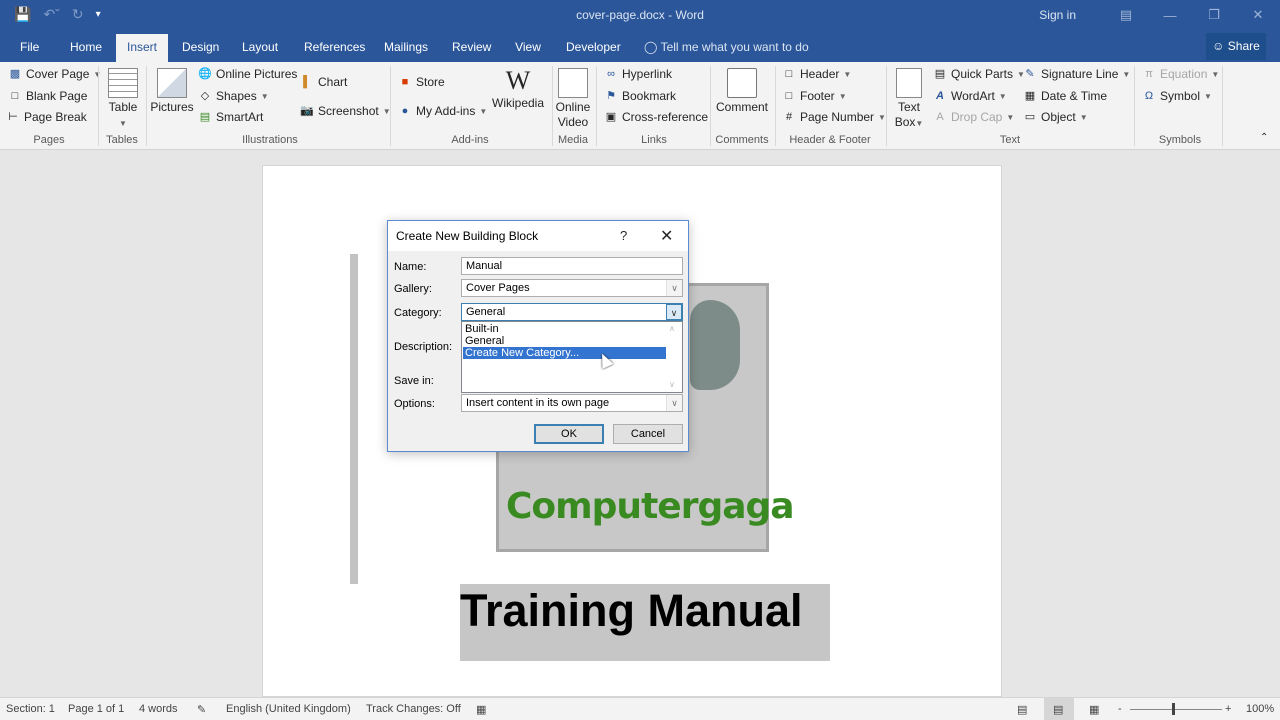 The image size is (1280, 720). I want to click on cancel-button: Cancel, so click(648, 434).